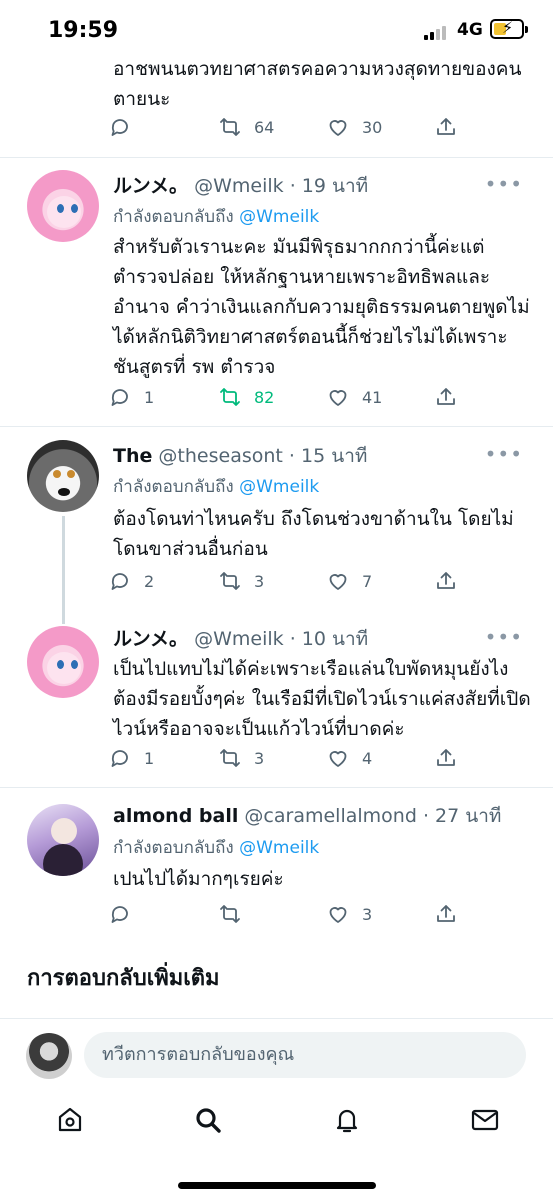 The width and height of the screenshot is (553, 1200). What do you see at coordinates (330, 816) in the screenshot?
I see `handle: @caramellalmond` at bounding box center [330, 816].